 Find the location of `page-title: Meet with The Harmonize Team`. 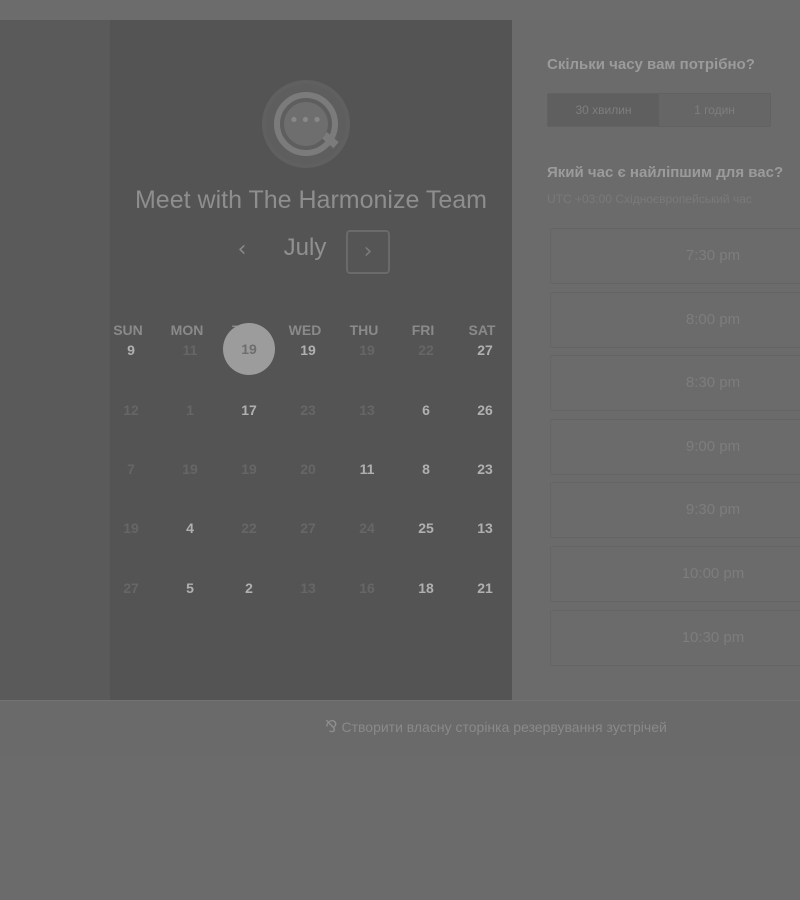

page-title: Meet with The Harmonize Team is located at coordinates (310, 200).